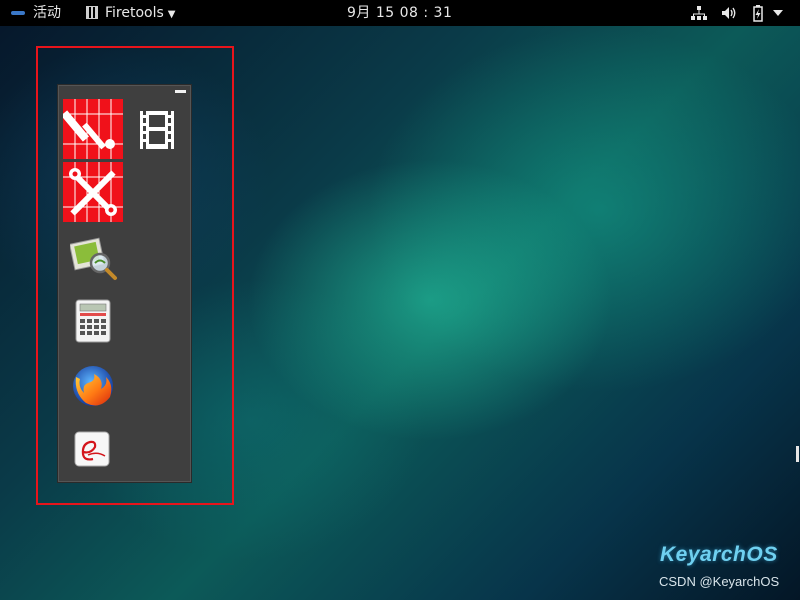 Image resolution: width=800 pixels, height=600 pixels. I want to click on battery-icon, so click(758, 13).